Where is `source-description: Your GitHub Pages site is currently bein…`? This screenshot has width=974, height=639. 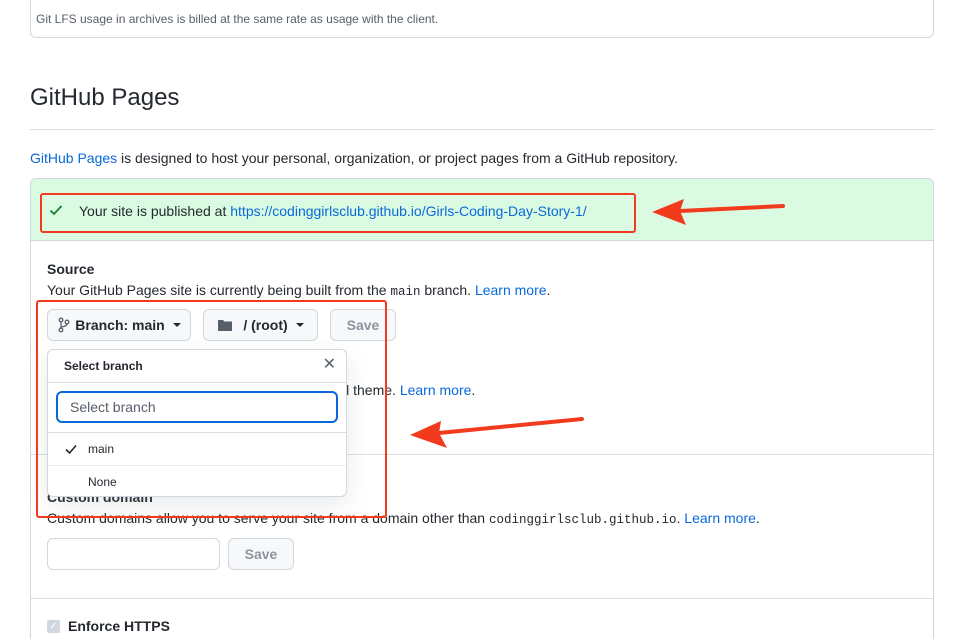 source-description: Your GitHub Pages site is currently bein… is located at coordinates (299, 290).